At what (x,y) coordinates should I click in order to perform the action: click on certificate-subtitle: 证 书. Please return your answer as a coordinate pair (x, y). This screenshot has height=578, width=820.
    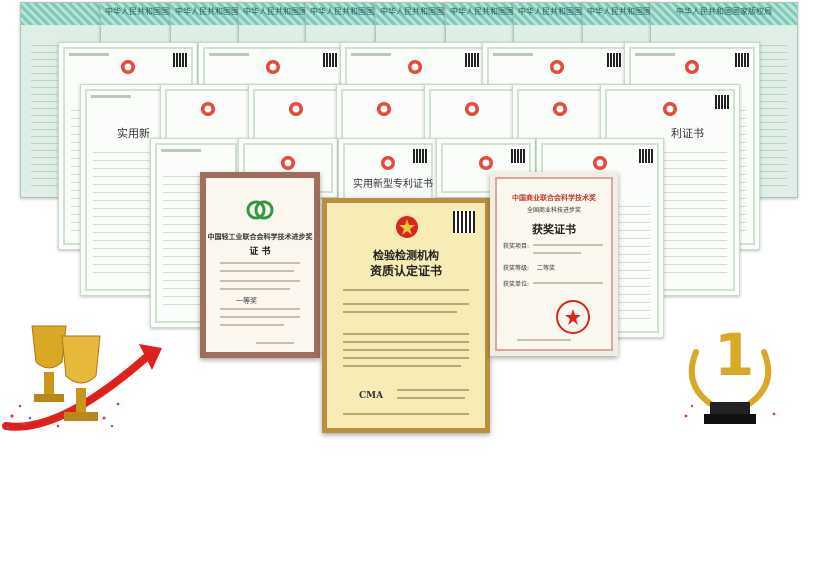
    Looking at the image, I should click on (260, 252).